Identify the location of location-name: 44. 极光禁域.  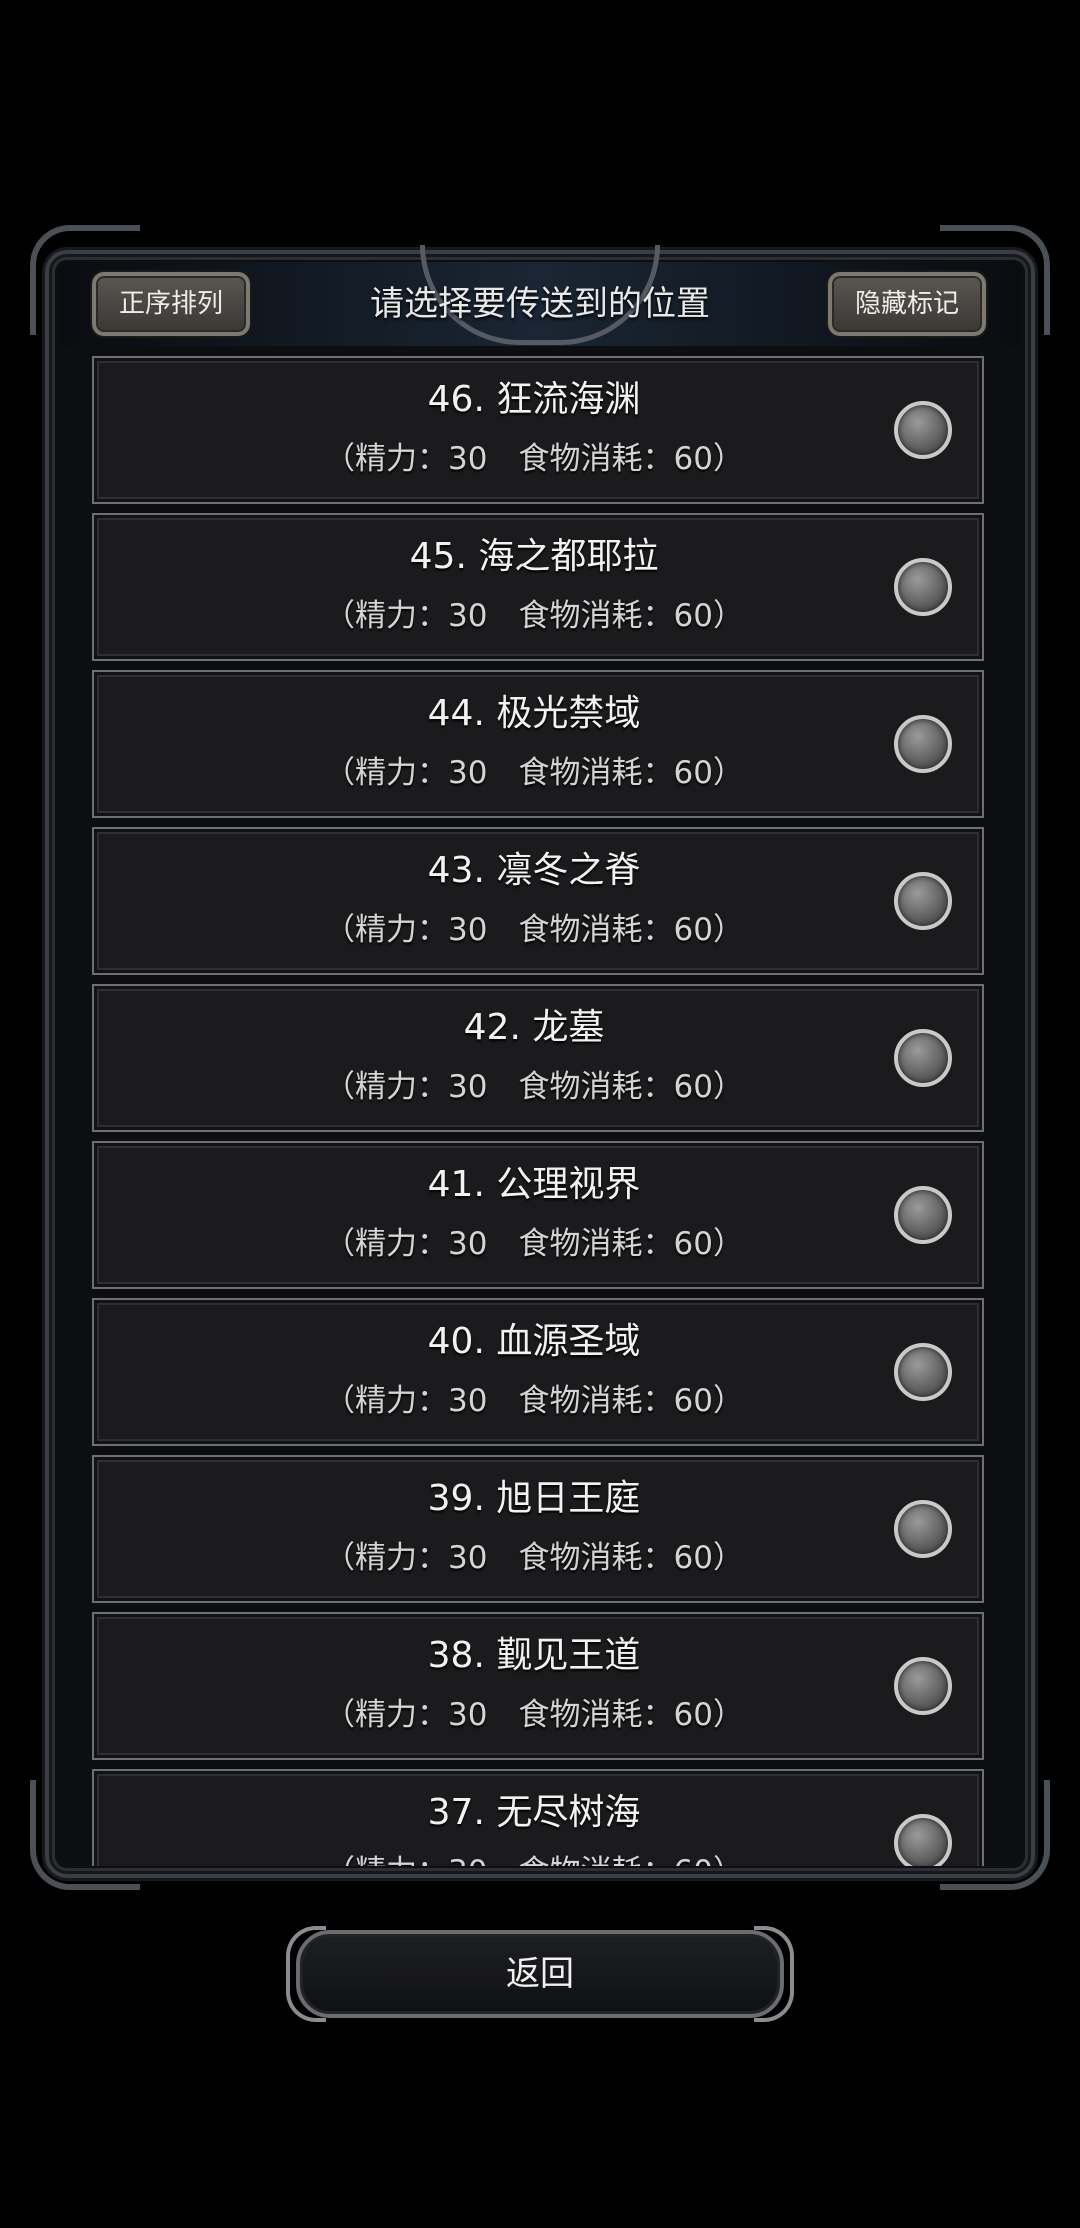
(534, 713).